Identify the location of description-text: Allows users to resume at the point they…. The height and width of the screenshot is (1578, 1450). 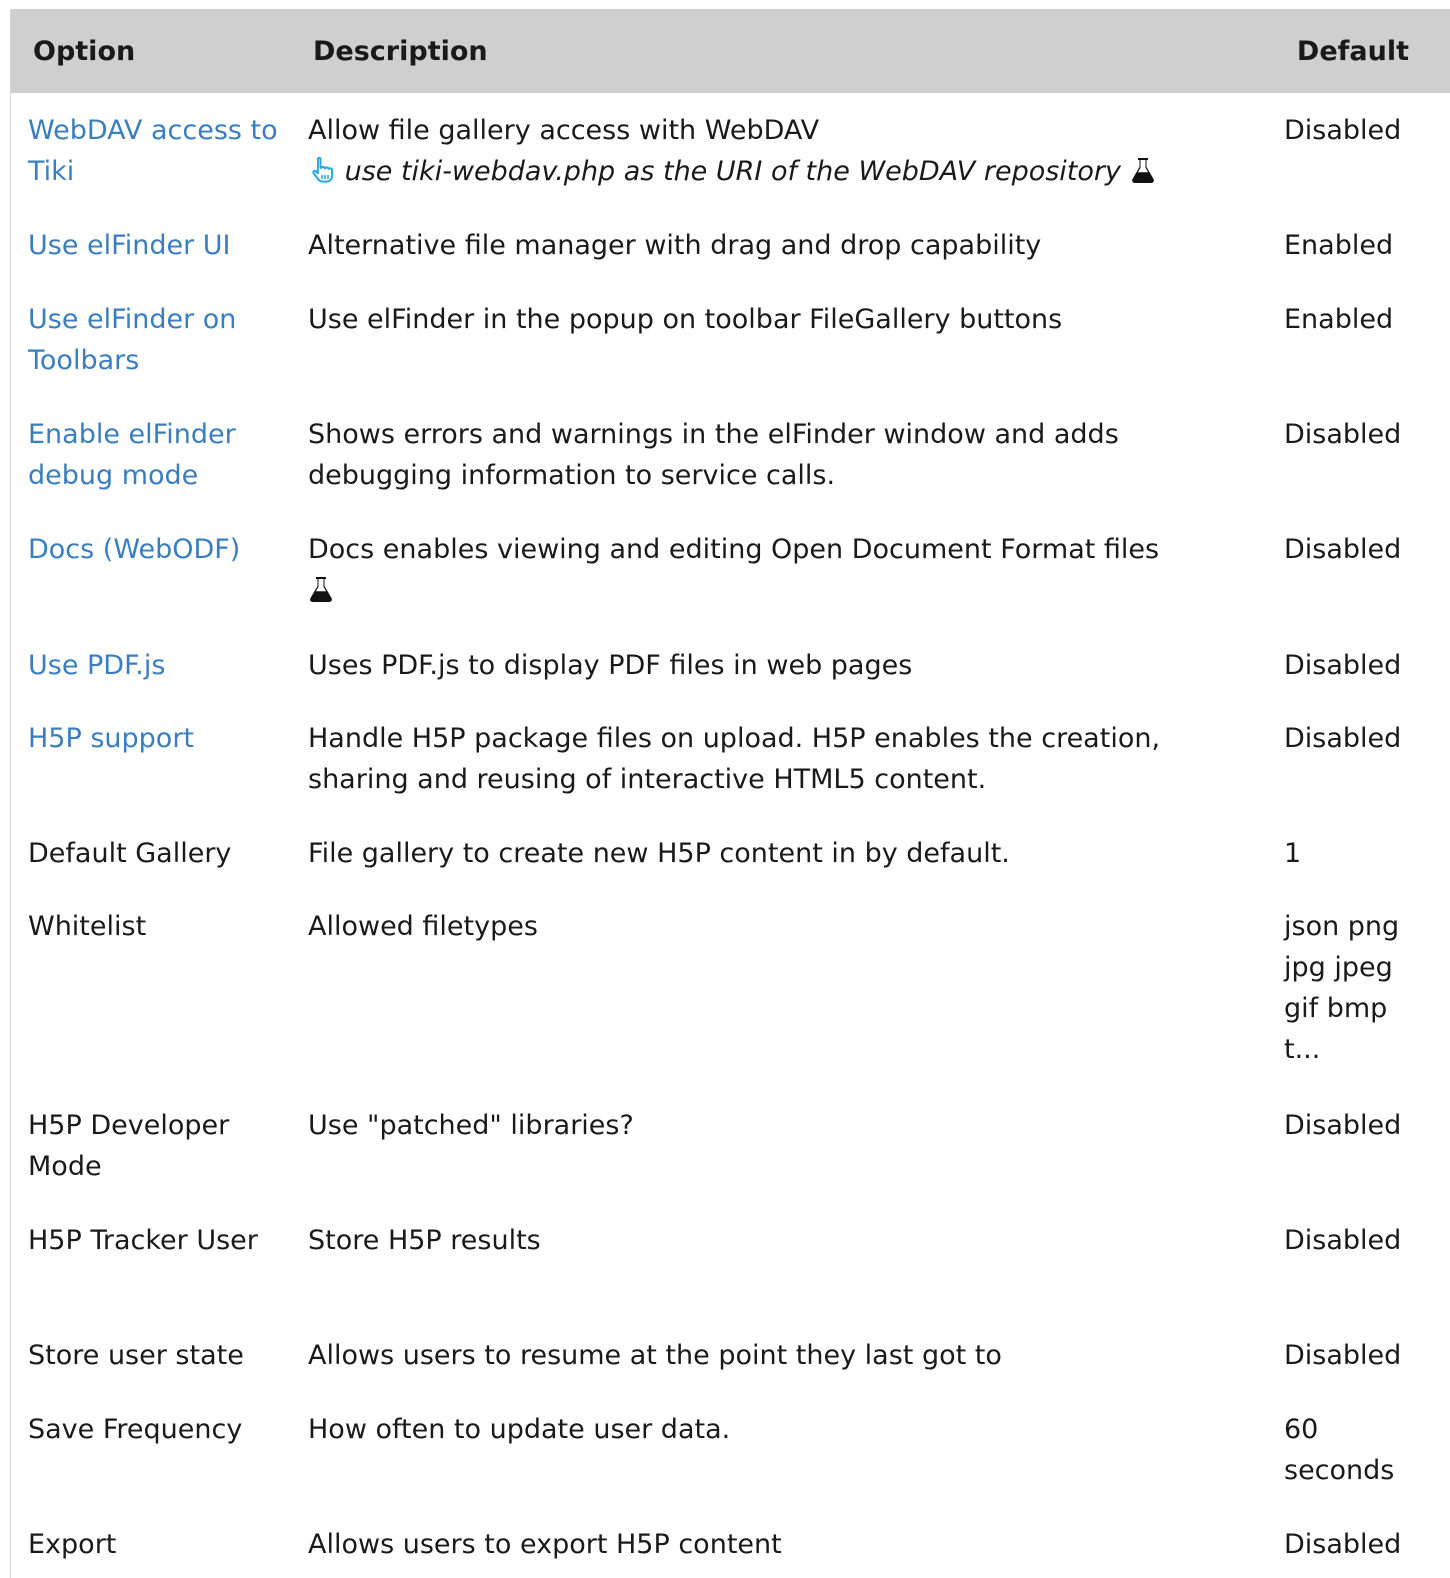
(655, 1355).